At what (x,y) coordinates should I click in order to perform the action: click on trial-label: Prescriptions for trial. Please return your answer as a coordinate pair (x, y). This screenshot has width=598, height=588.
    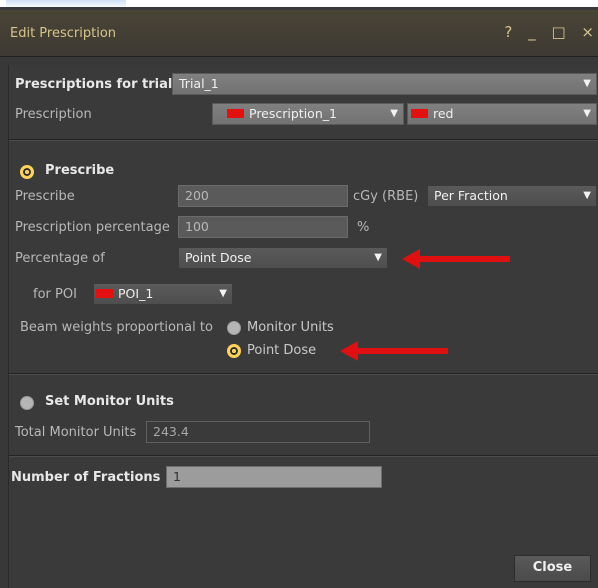
    Looking at the image, I should click on (94, 84).